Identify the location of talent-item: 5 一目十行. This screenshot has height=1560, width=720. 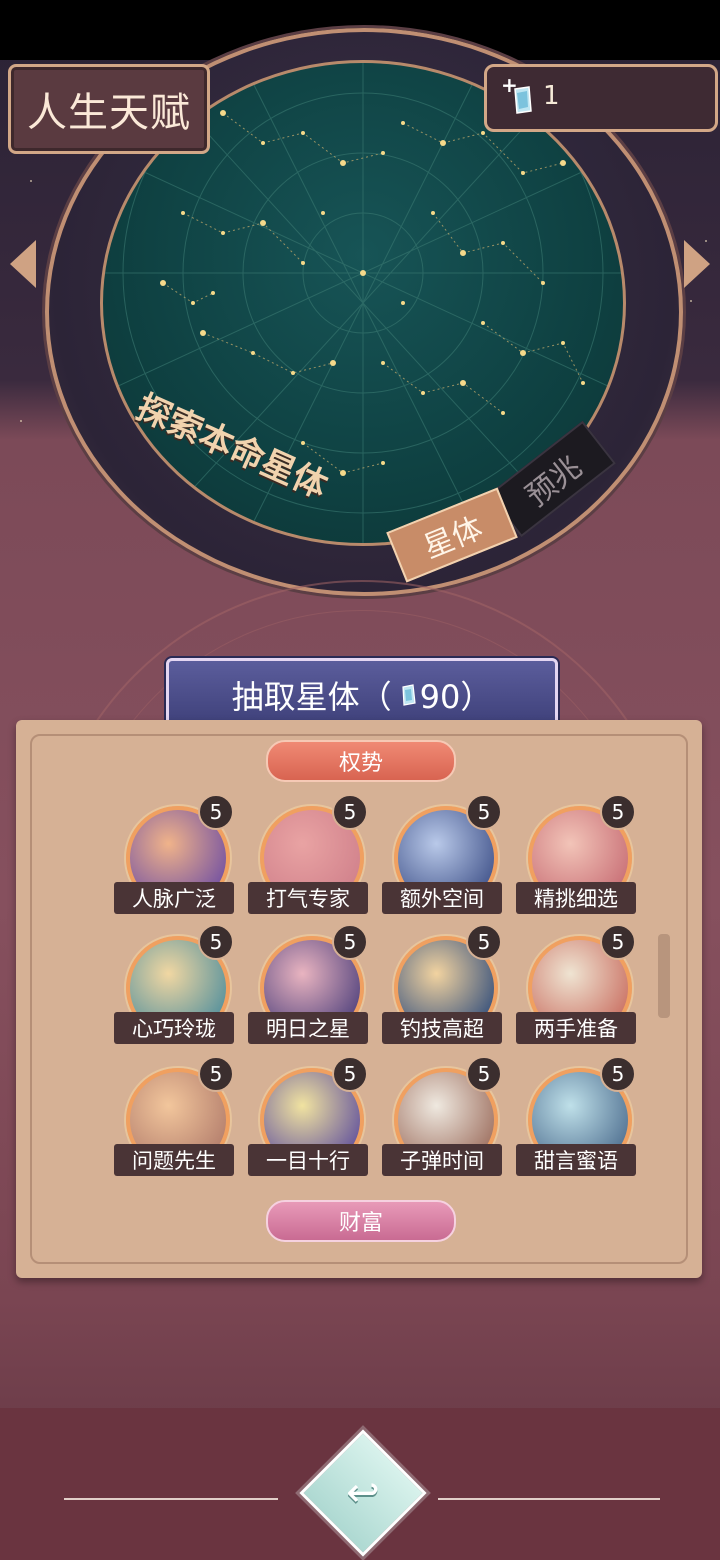
(309, 1122).